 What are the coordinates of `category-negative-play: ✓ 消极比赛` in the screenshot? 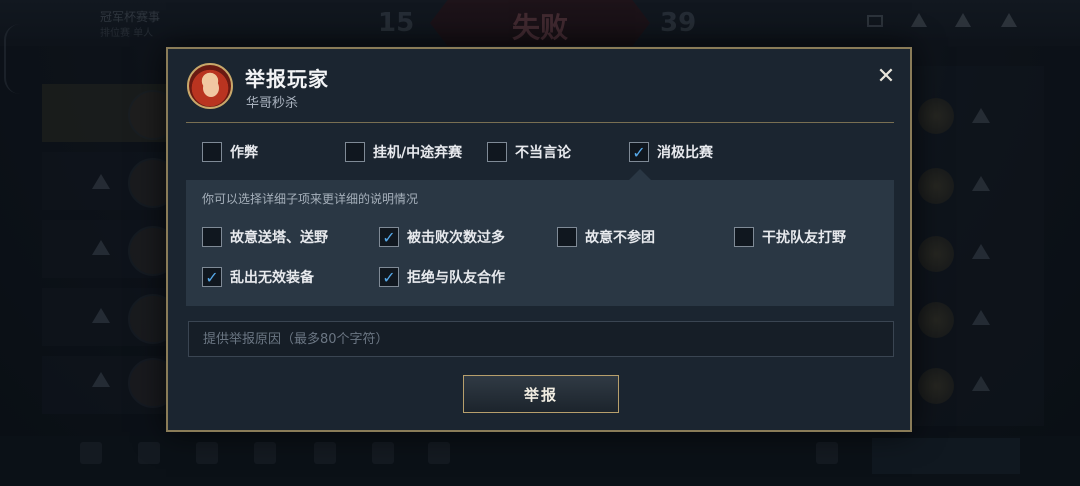 It's located at (671, 152).